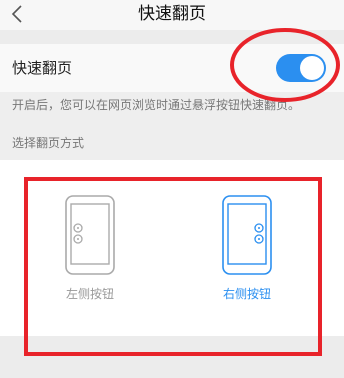 The height and width of the screenshot is (378, 344). What do you see at coordinates (172, 14) in the screenshot?
I see `page-title: 快速翻页` at bounding box center [172, 14].